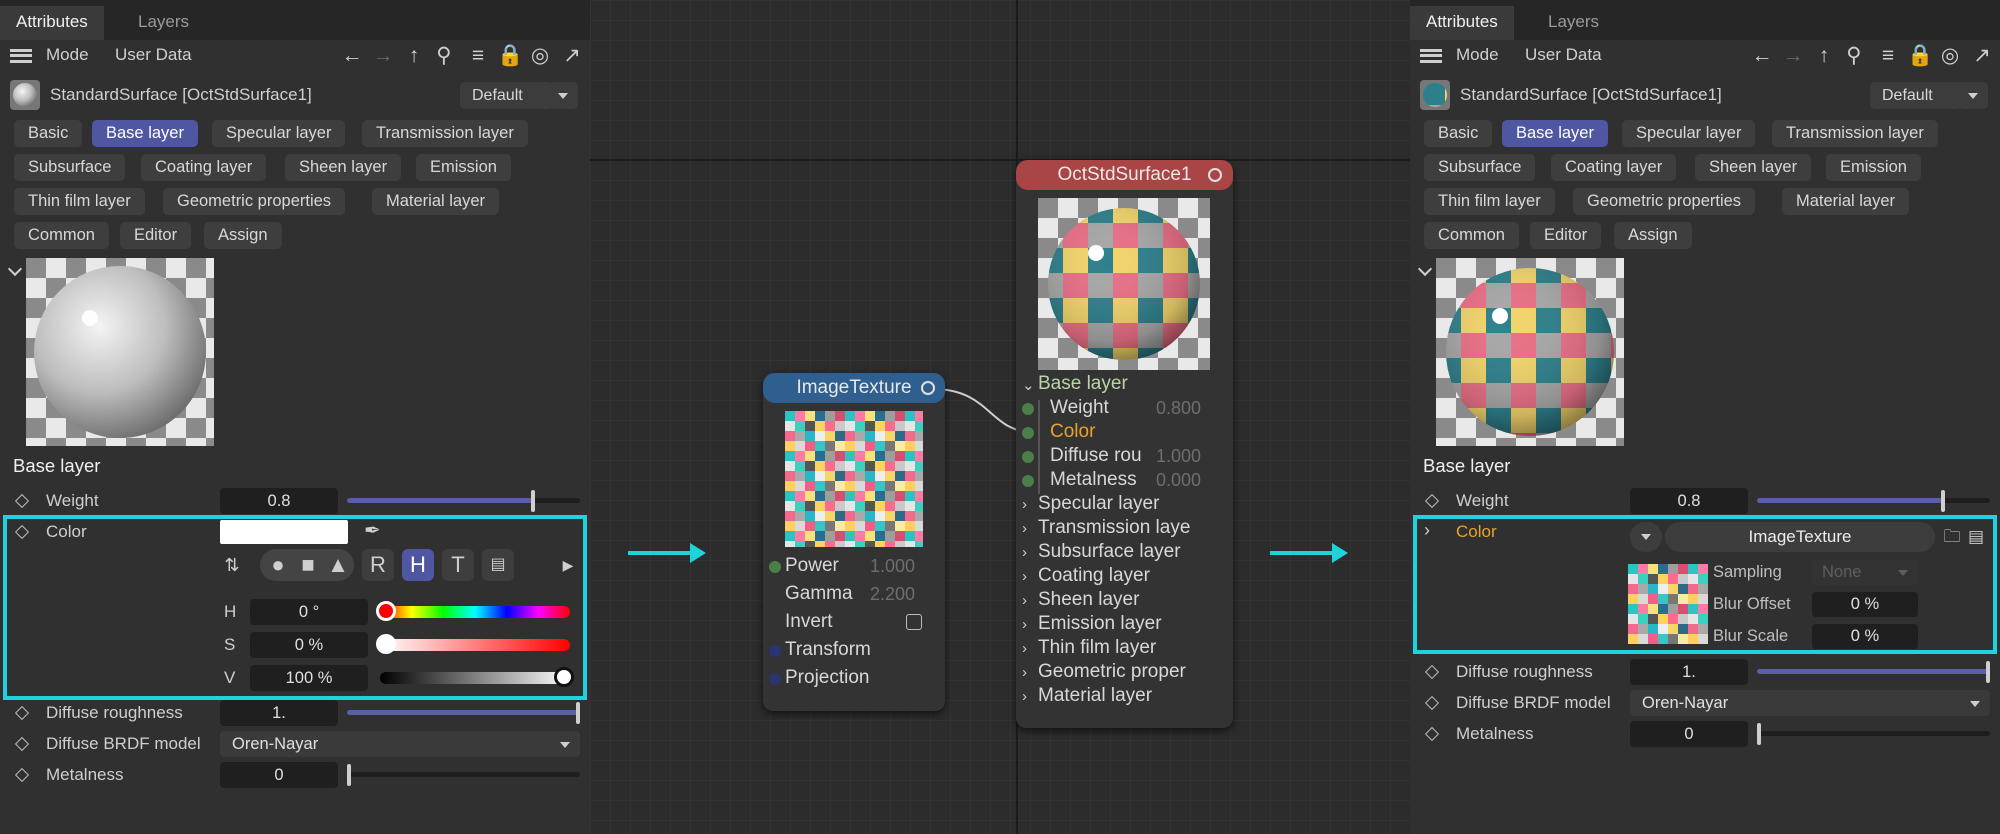  What do you see at coordinates (1865, 636) in the screenshot?
I see `blur-scale-field: 0 %` at bounding box center [1865, 636].